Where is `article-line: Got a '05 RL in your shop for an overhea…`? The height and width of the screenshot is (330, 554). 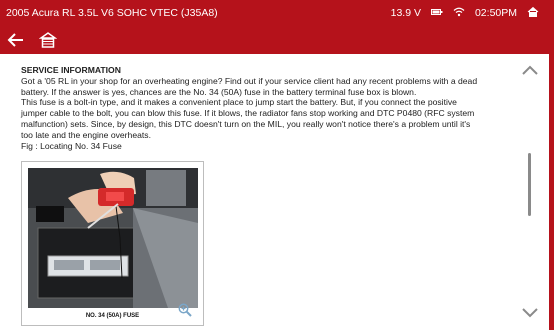
article-line: Got a '05 RL in your shop for an overhea… is located at coordinates (249, 80).